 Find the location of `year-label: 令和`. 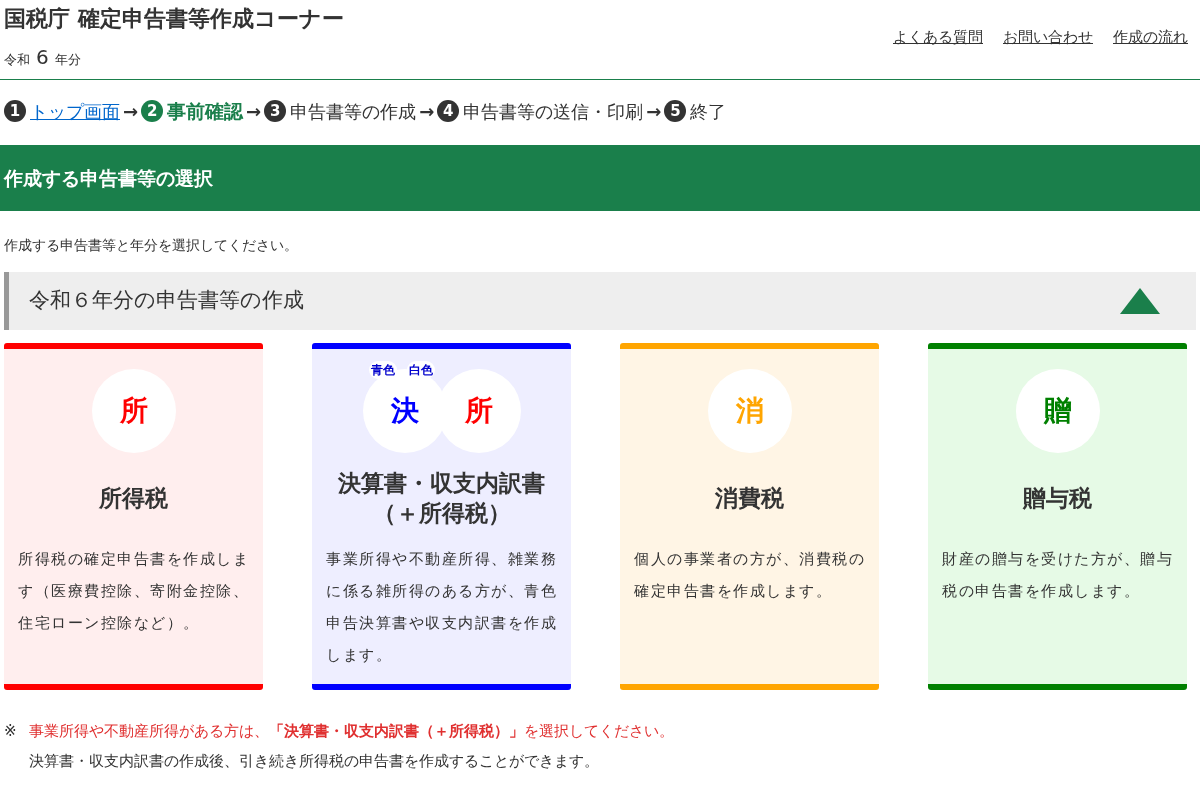

year-label: 令和 is located at coordinates (17, 60).